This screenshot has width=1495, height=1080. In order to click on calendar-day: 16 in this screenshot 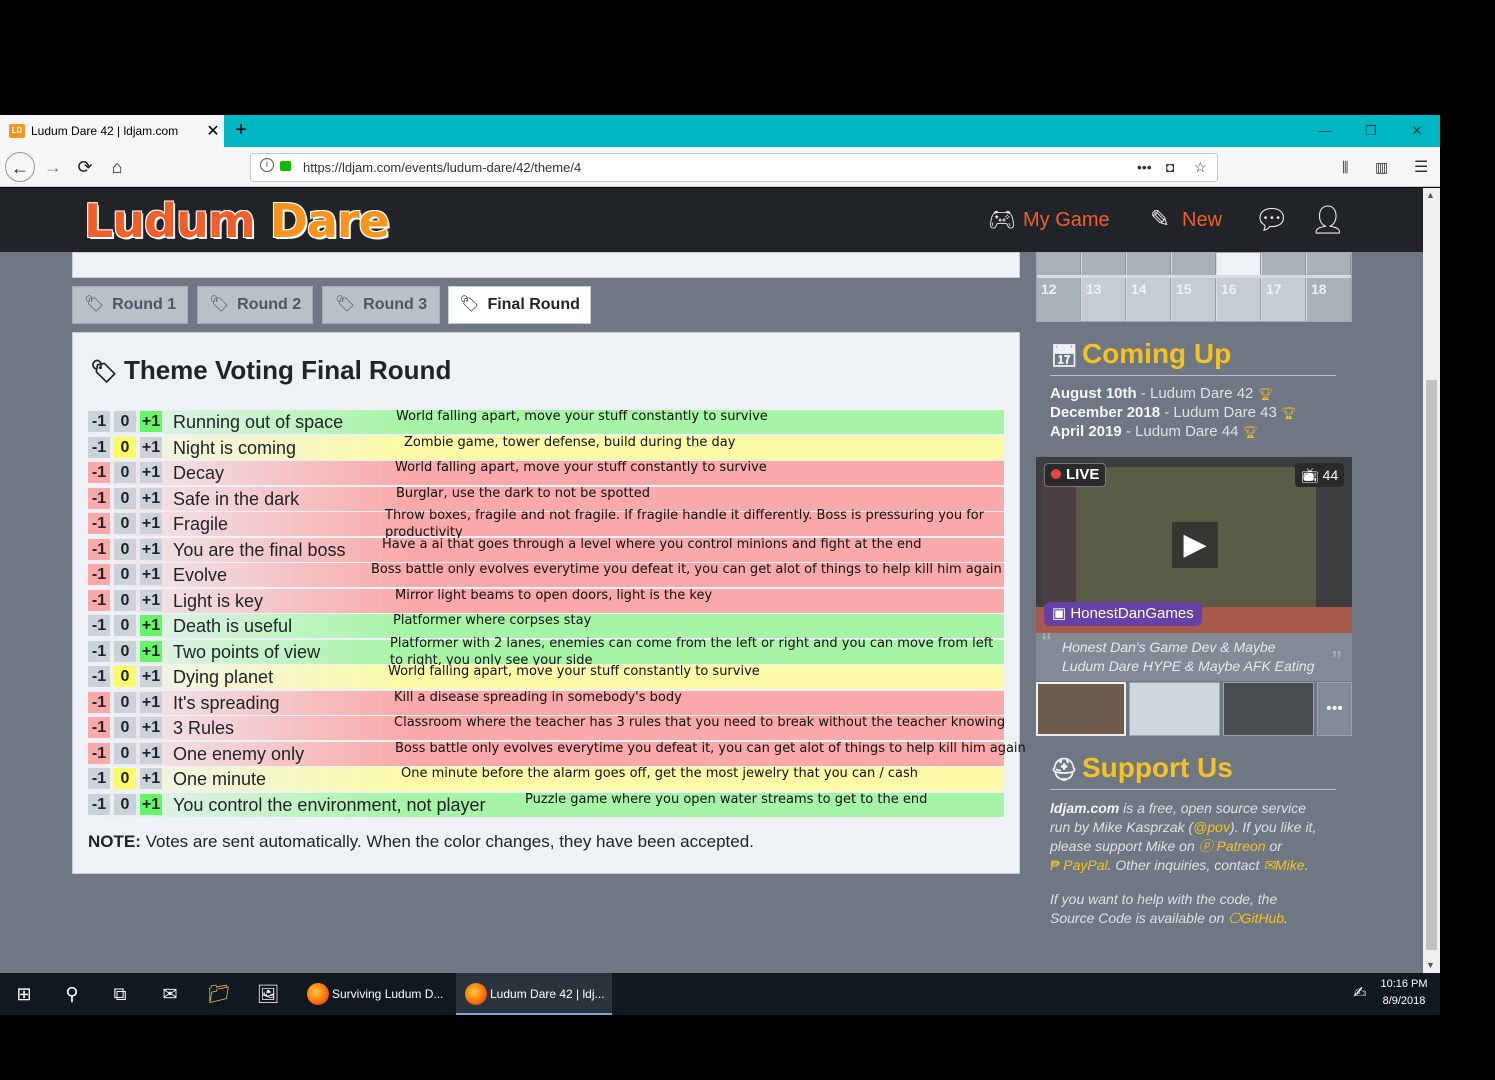, I will do `click(1239, 299)`.